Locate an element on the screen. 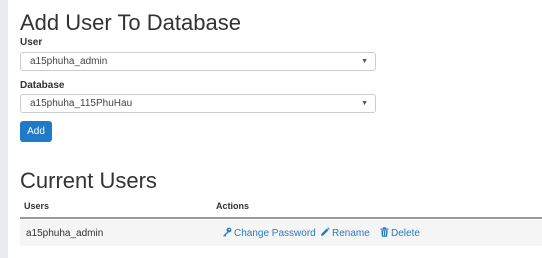 The width and height of the screenshot is (542, 258). user-label: User is located at coordinates (31, 42).